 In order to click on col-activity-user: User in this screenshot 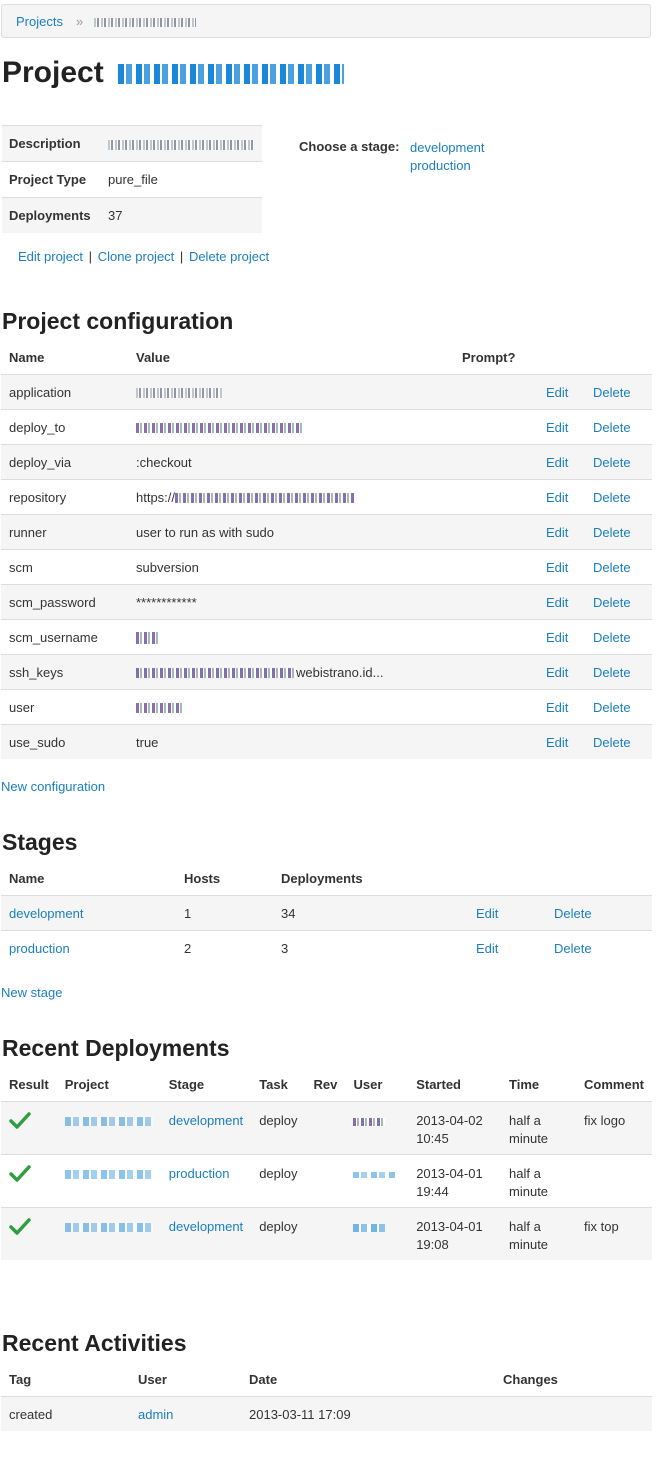, I will do `click(152, 1379)`.